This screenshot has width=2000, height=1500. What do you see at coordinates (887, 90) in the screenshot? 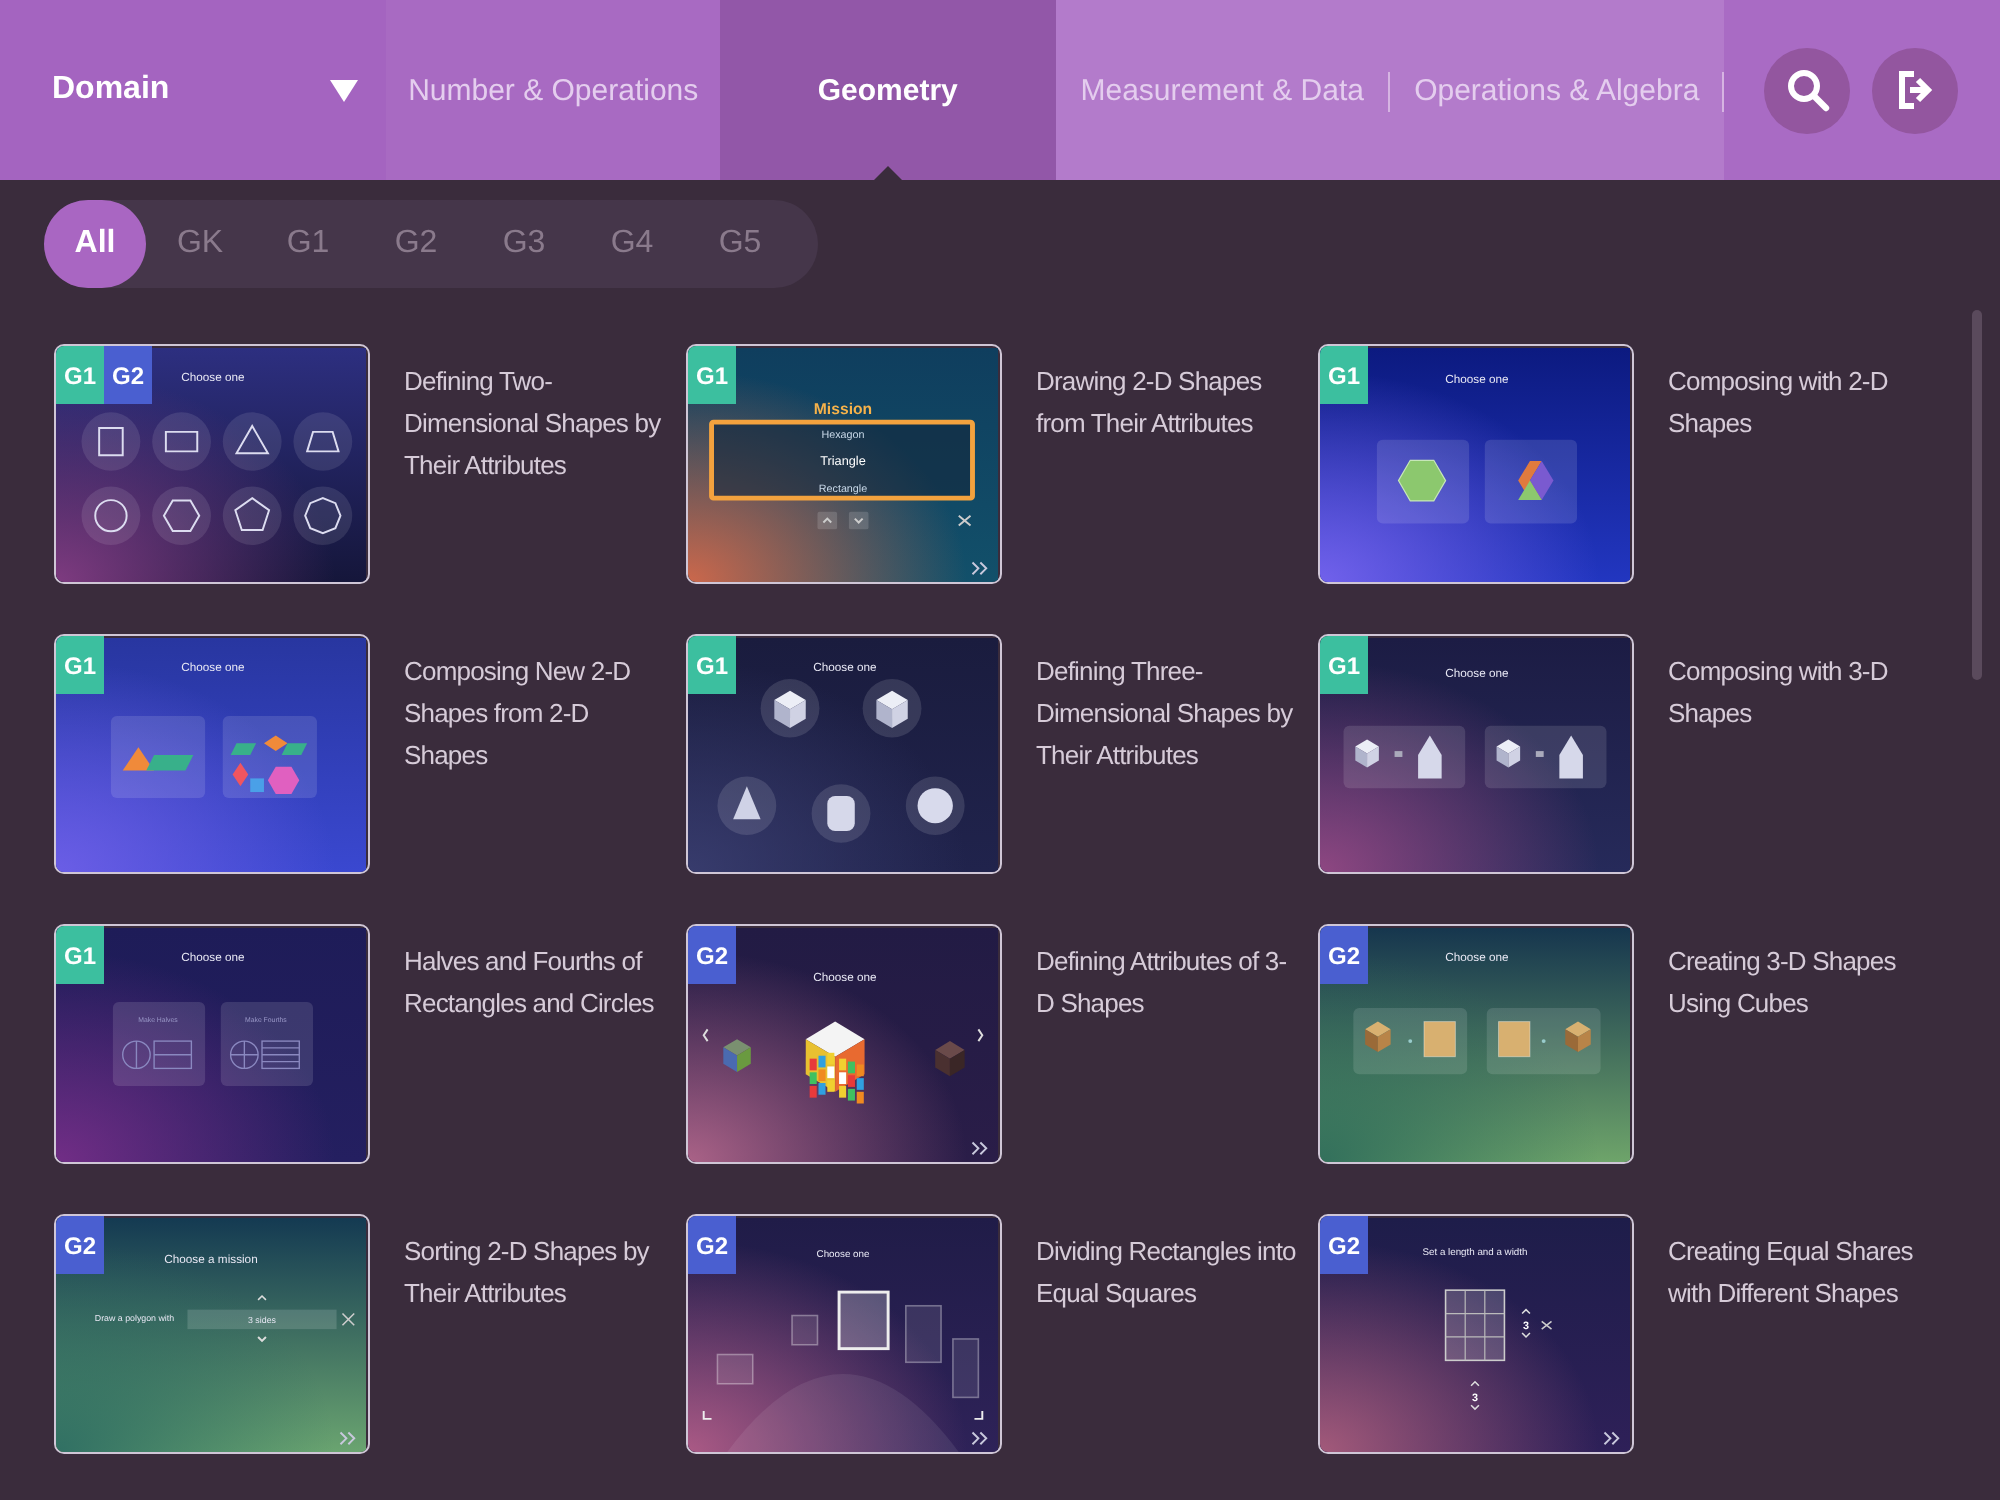
I see `domain-tab: Geometry` at bounding box center [887, 90].